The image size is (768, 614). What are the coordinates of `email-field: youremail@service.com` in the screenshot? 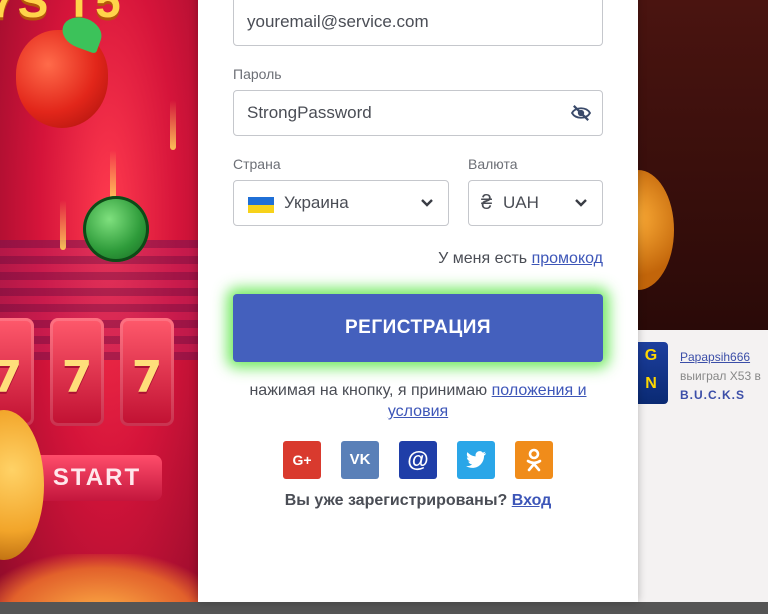 It's located at (418, 23).